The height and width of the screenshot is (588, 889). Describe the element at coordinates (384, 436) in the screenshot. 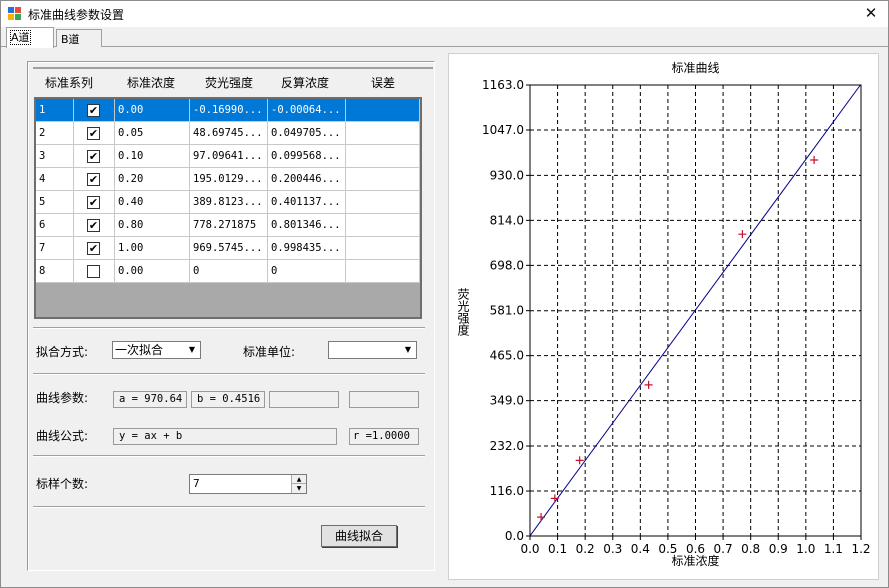

I see `r-value-field: r =1.0000` at that location.